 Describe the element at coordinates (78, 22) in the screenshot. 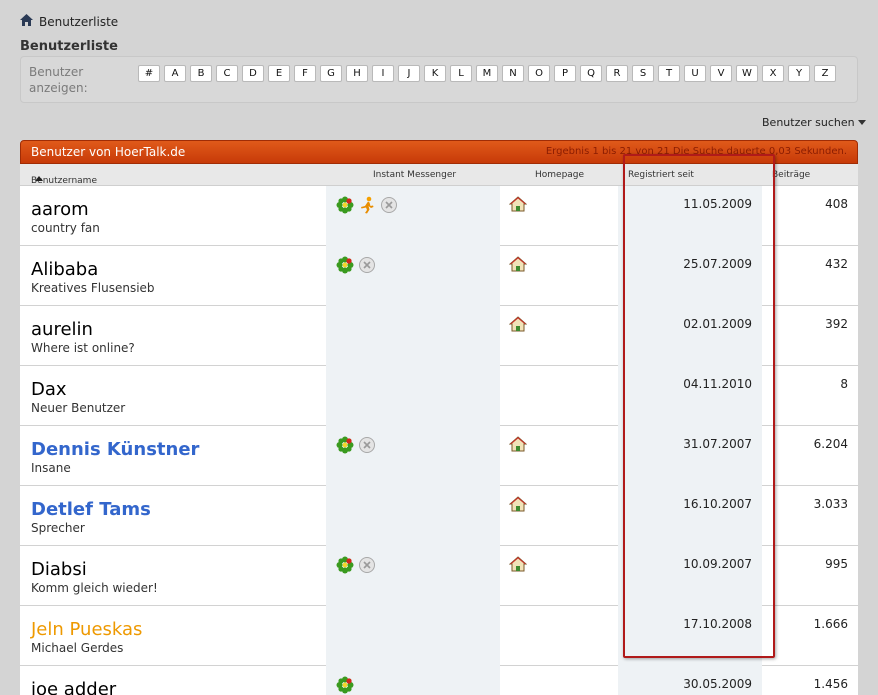

I see `breadcrumb-link: Benutzerliste` at that location.